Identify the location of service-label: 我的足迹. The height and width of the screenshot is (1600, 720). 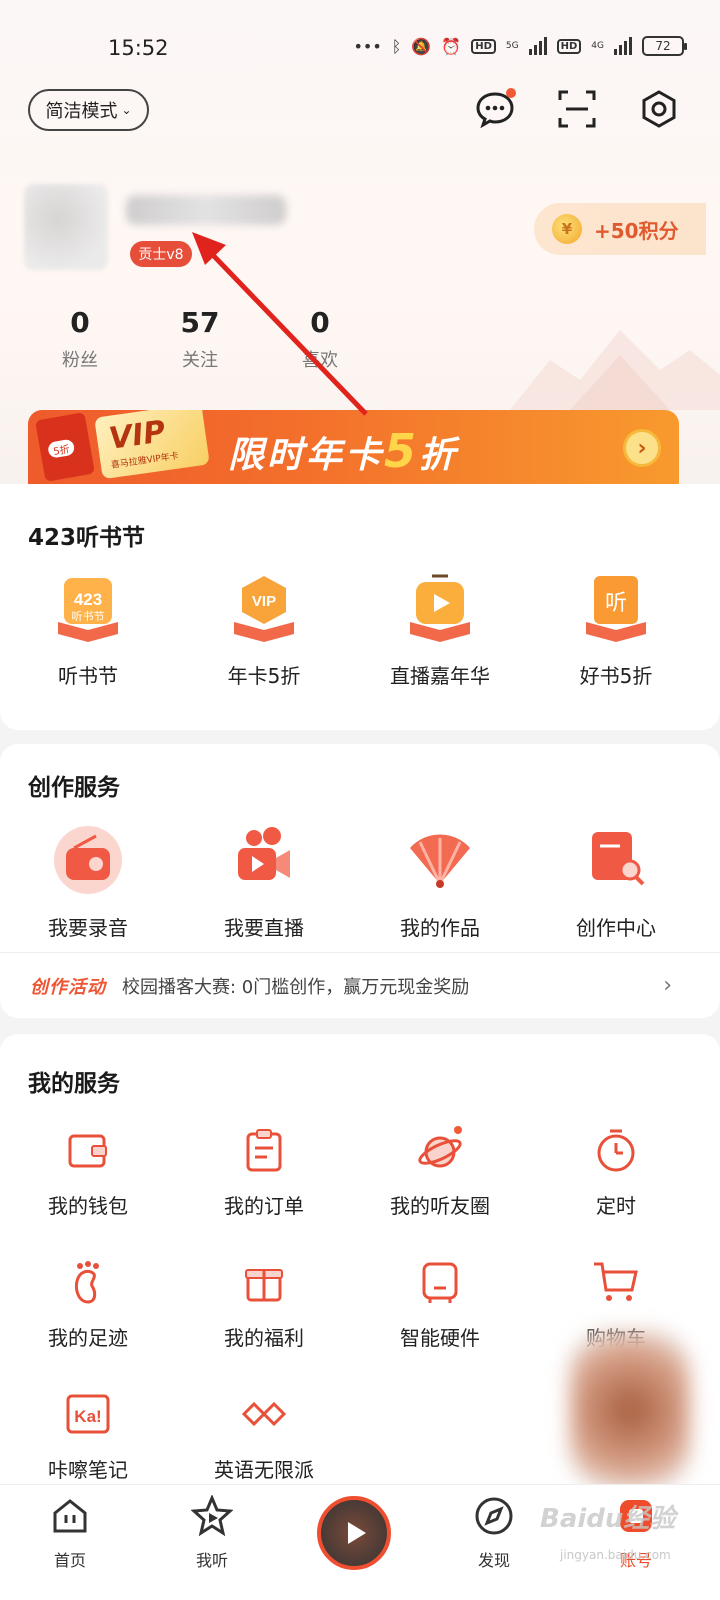
(88, 1338).